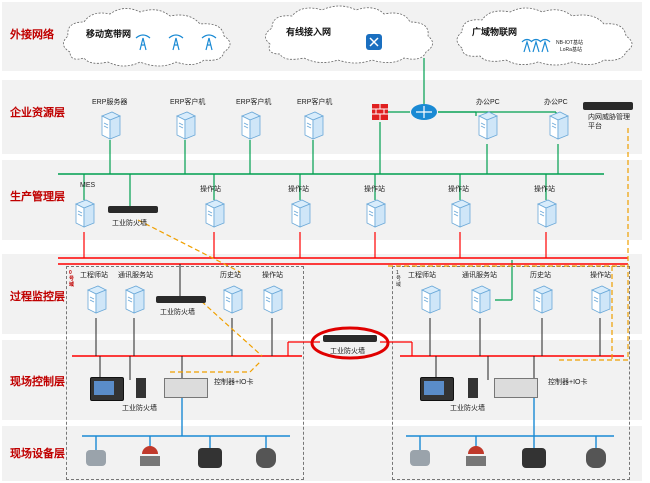 This screenshot has width=650, height=483. What do you see at coordinates (380, 112) in the screenshot?
I see `enterprise-firewall-icon` at bounding box center [380, 112].